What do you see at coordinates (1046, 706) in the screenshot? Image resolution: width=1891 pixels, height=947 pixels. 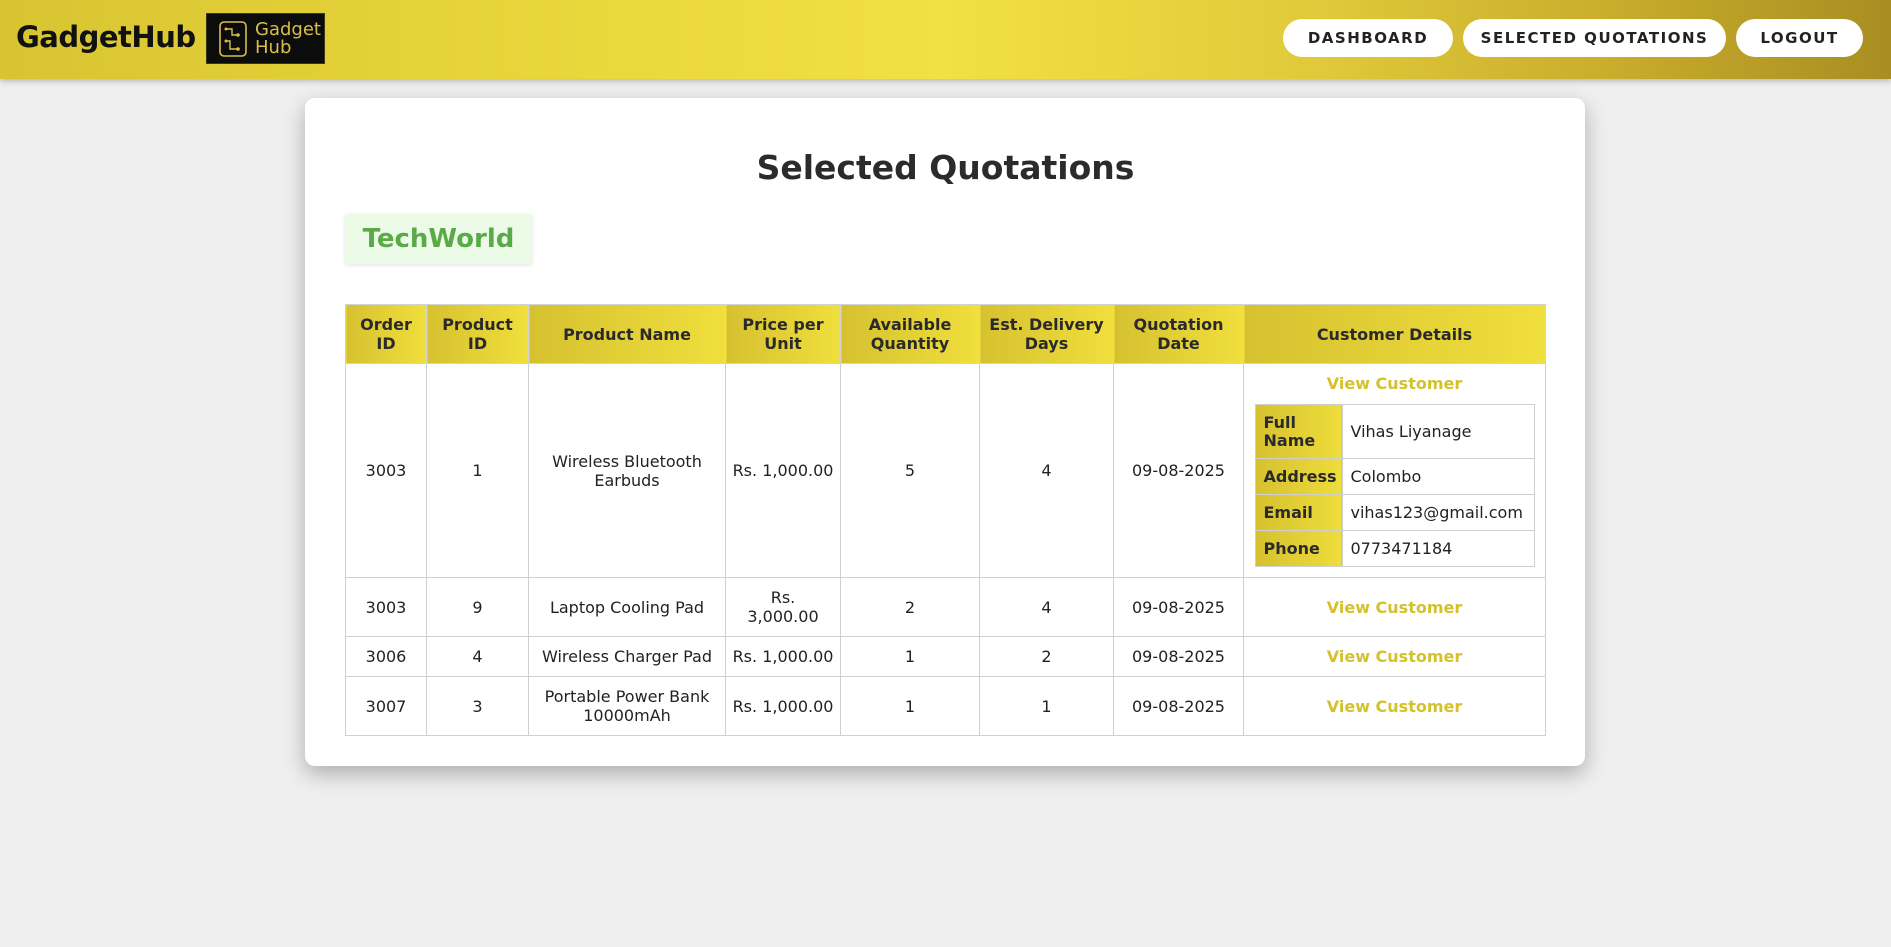 I see `delivery-days-cell: 1` at bounding box center [1046, 706].